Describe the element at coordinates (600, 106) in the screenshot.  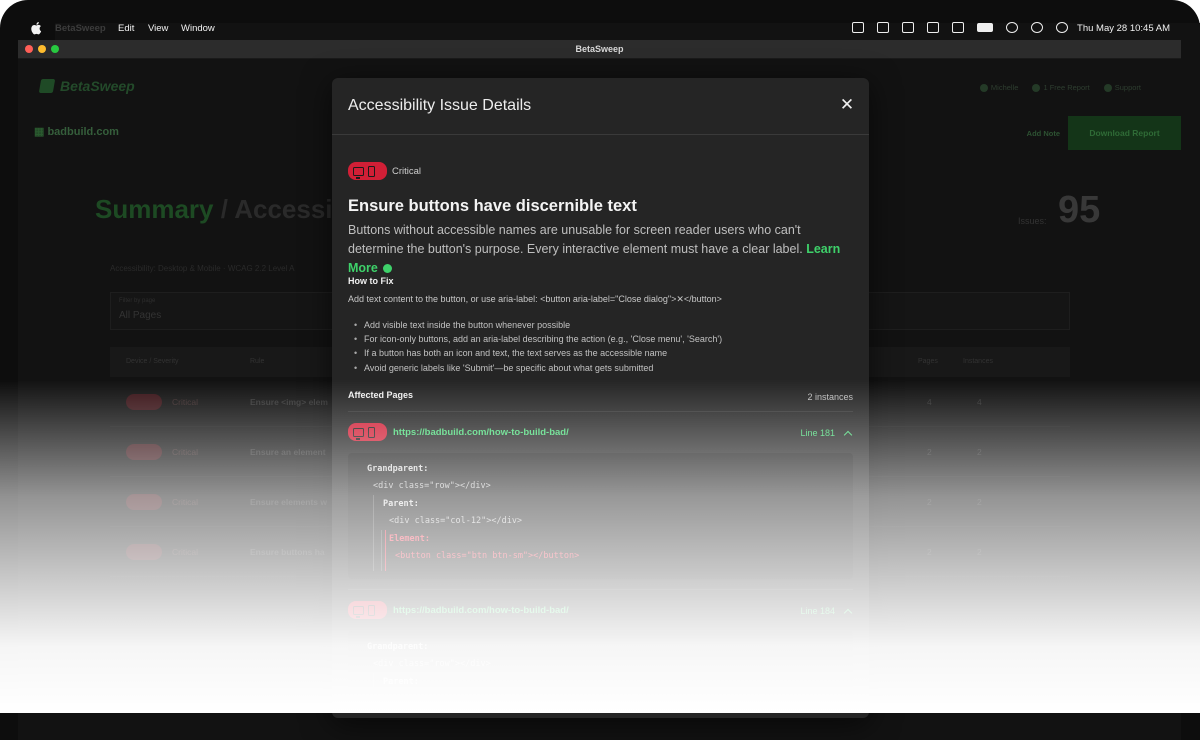
I see `modal-header: Accessibility Issue Details ✕` at that location.